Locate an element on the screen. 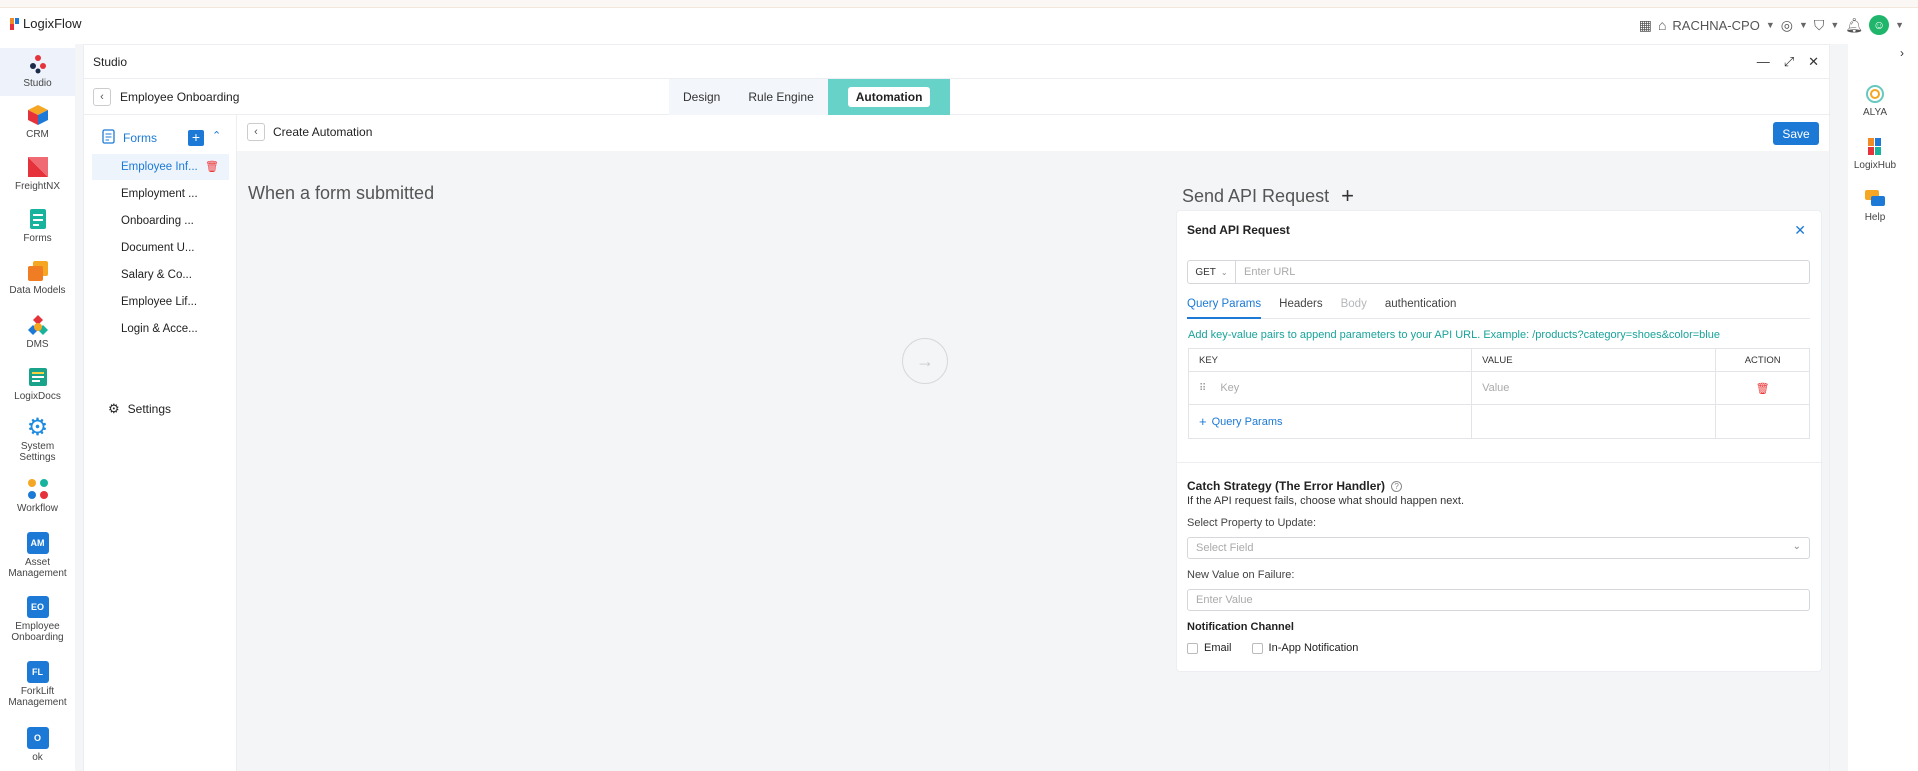 Image resolution: width=1918 pixels, height=771 pixels. rail-label: ok is located at coordinates (37, 757).